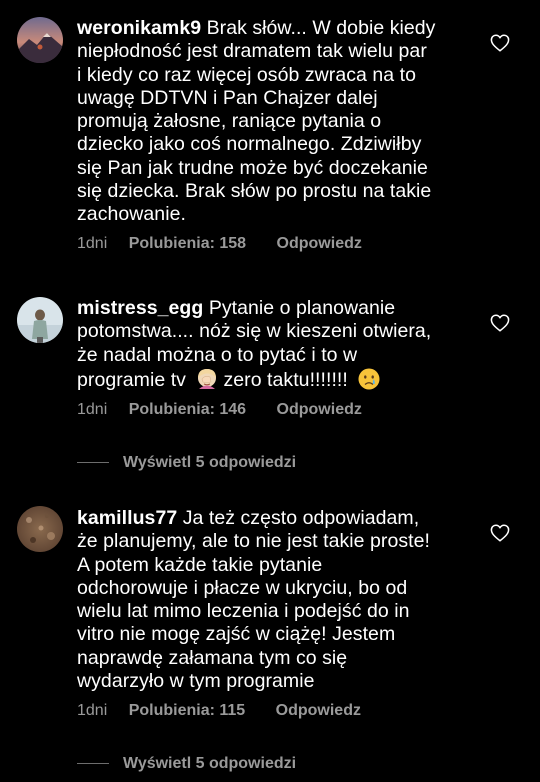 This screenshot has height=782, width=540. What do you see at coordinates (252, 51) in the screenshot?
I see `comment-text-line: niepłodność jest dramatem tak wielu par` at bounding box center [252, 51].